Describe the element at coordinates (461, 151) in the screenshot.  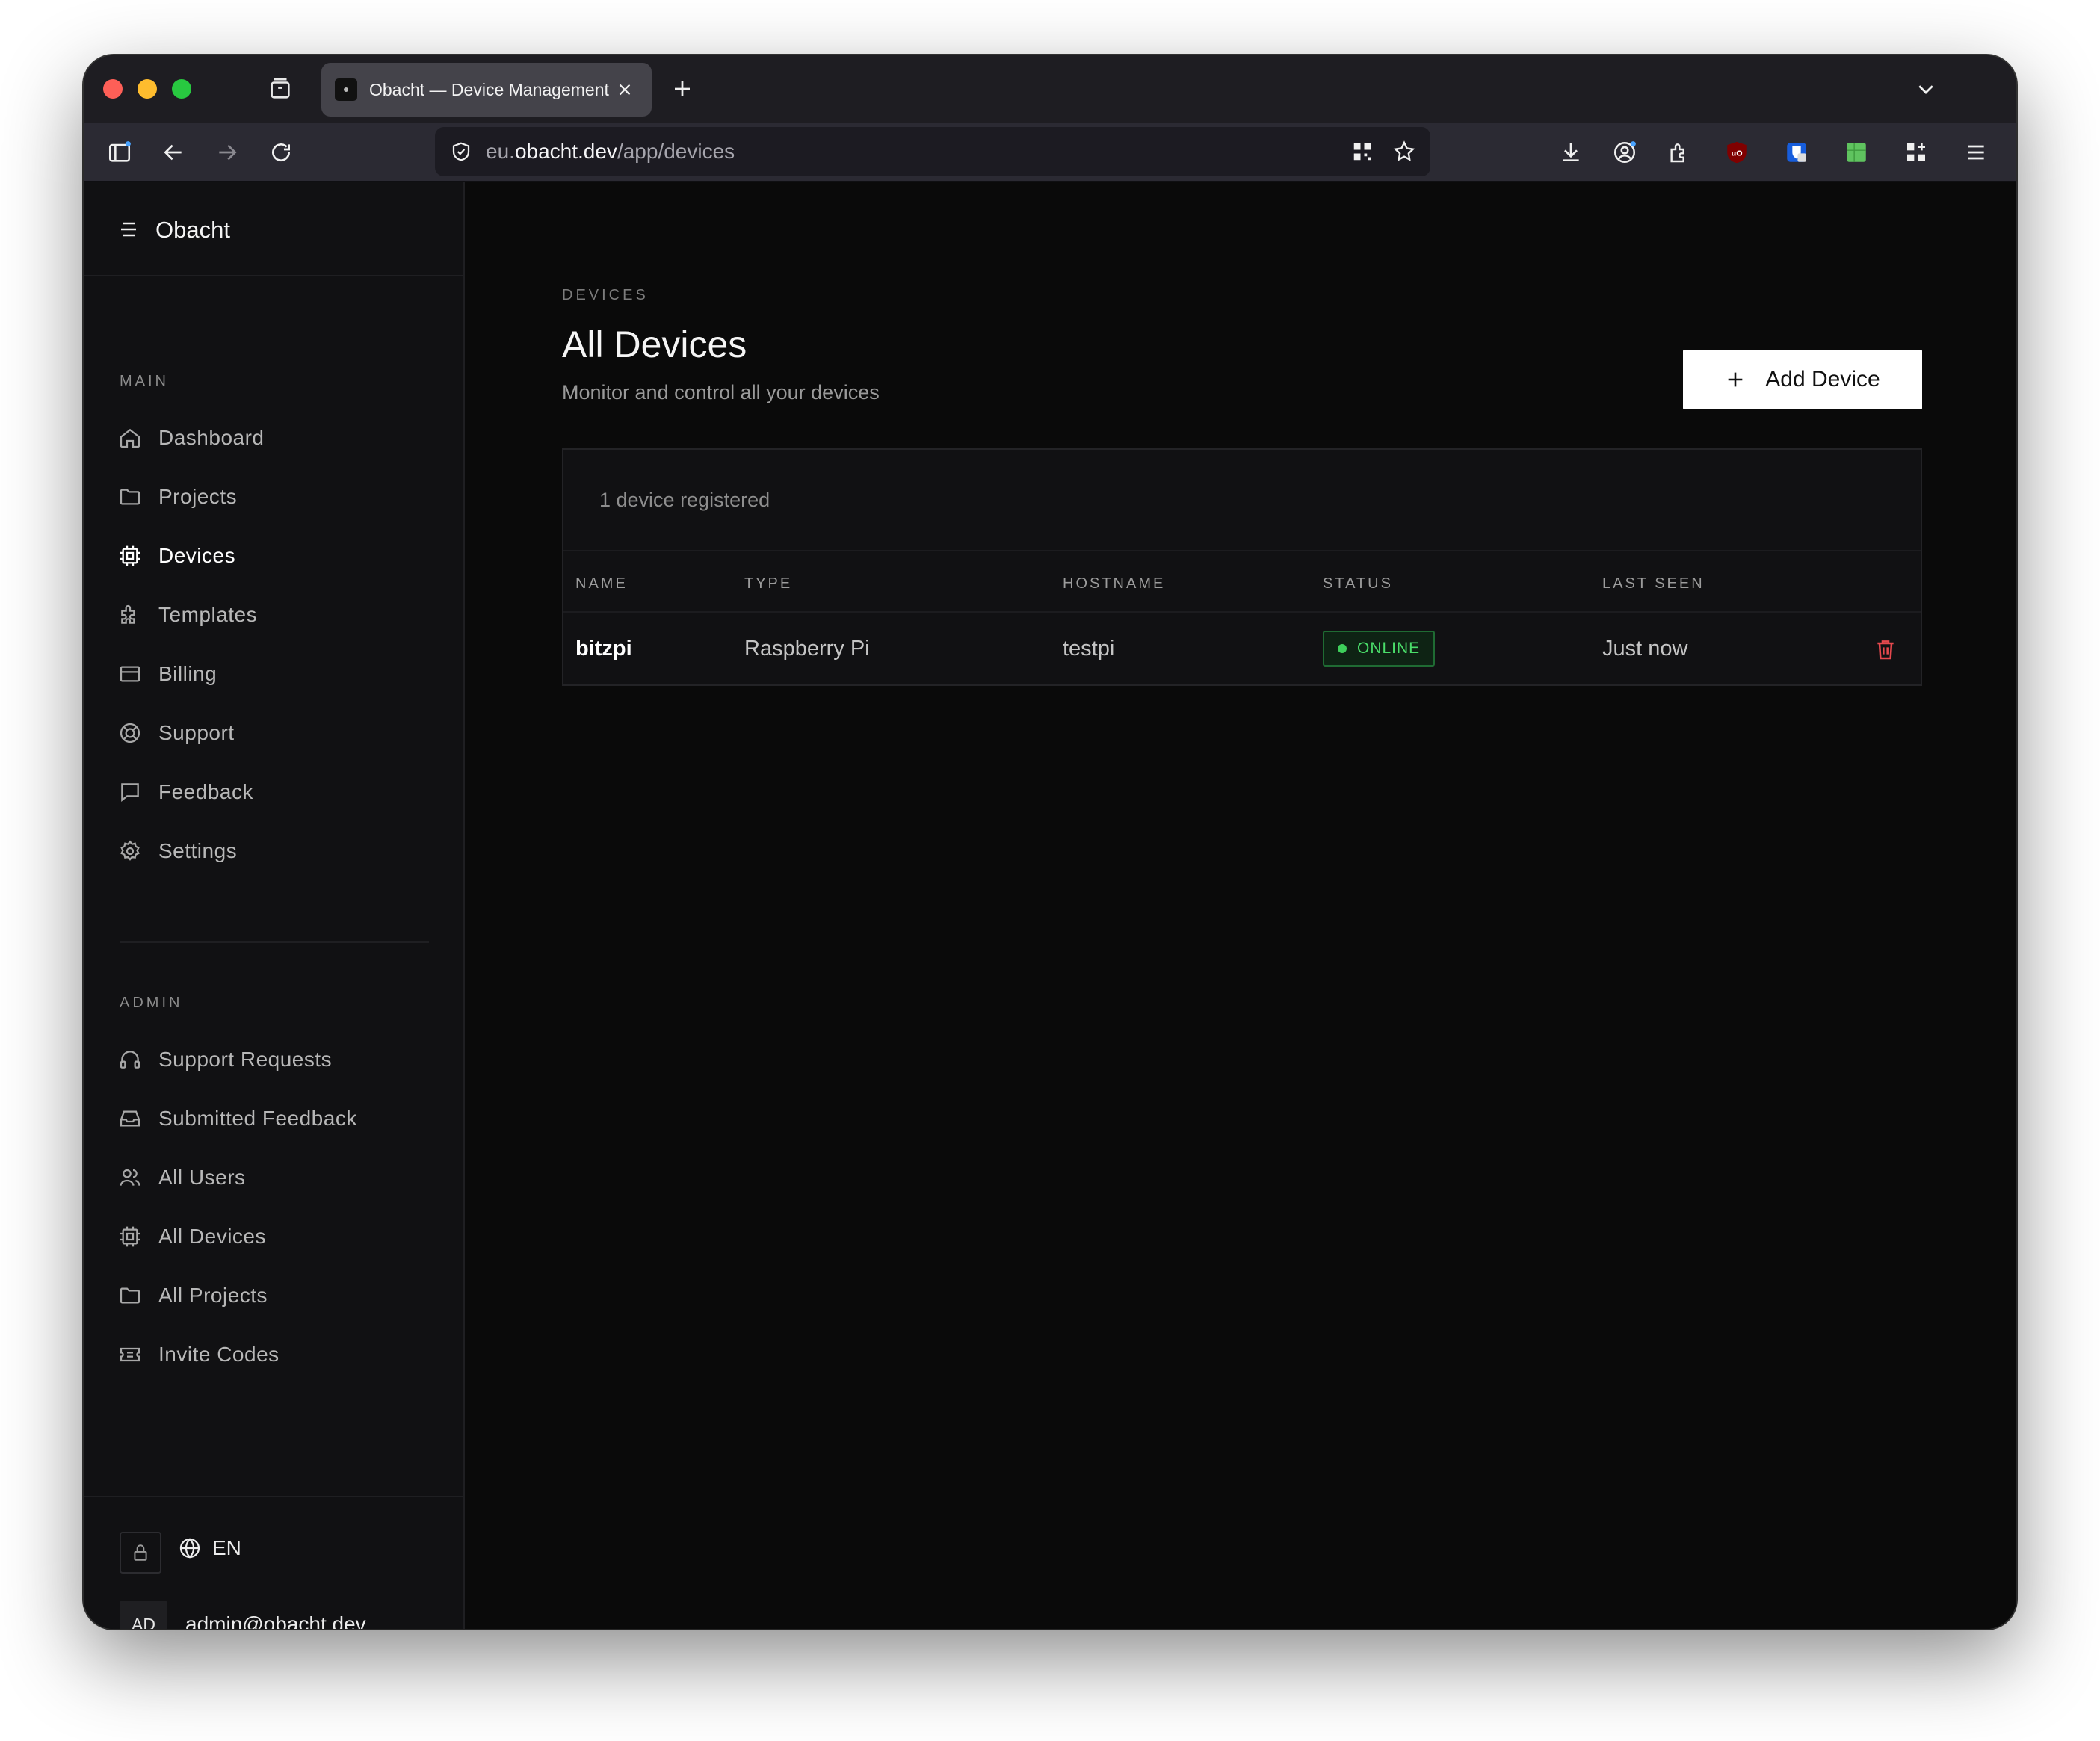
I see `tracking-shield-icon` at that location.